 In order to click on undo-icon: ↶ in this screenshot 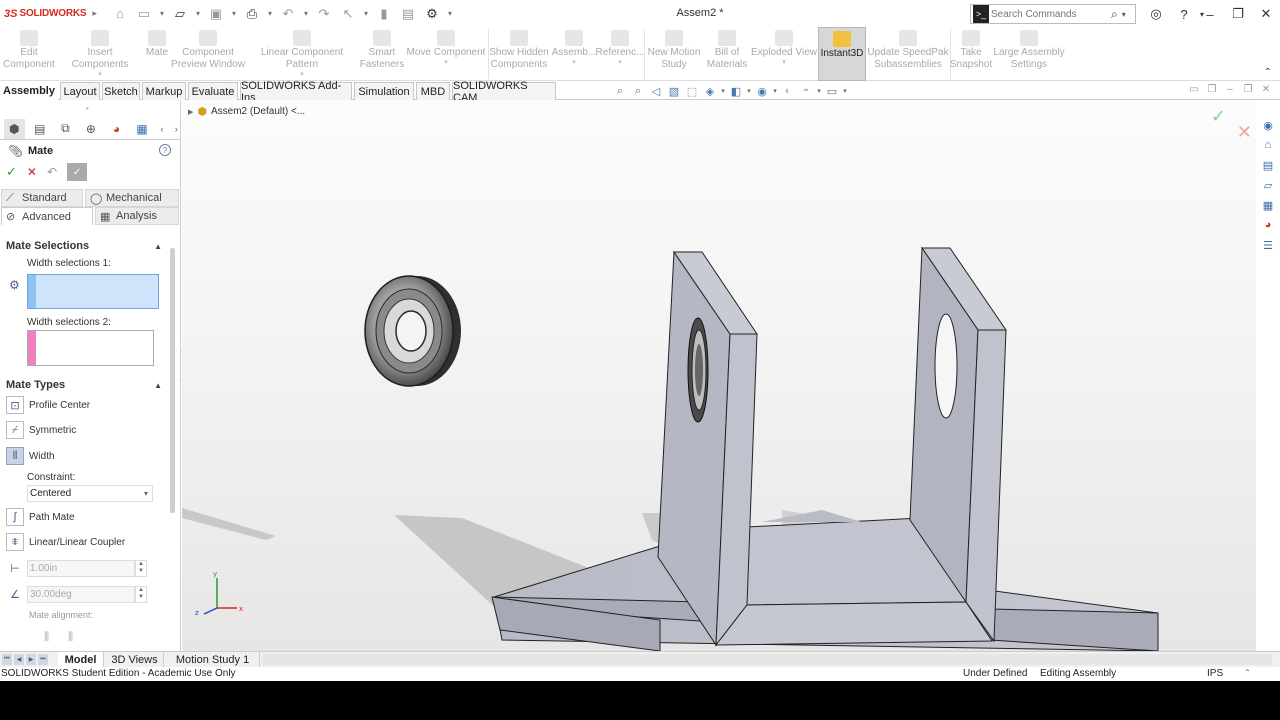, I will do `click(52, 172)`.